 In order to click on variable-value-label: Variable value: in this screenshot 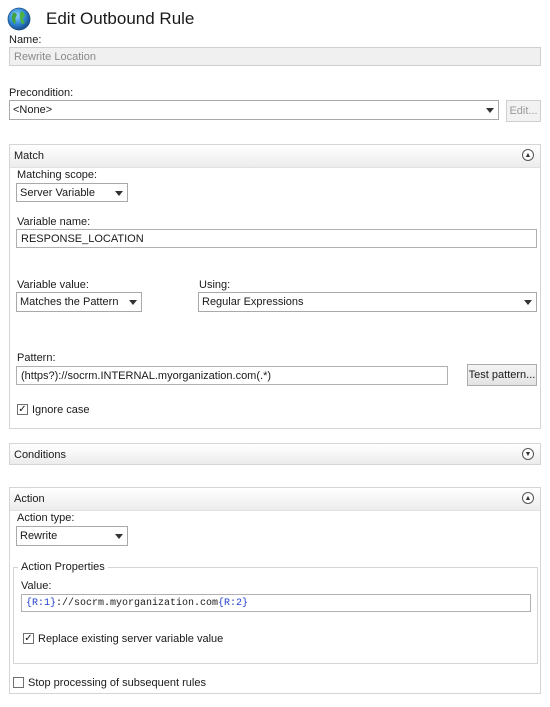, I will do `click(53, 285)`.